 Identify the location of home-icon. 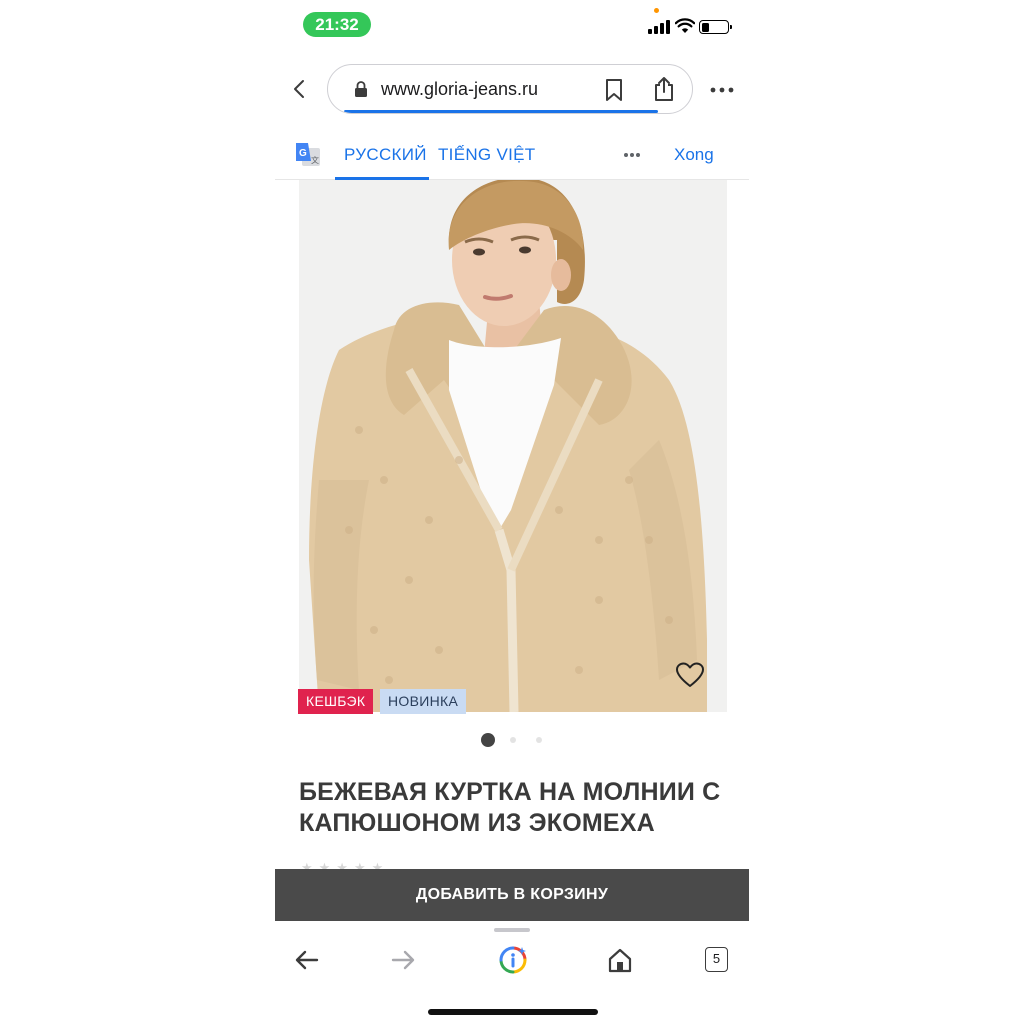
(620, 960).